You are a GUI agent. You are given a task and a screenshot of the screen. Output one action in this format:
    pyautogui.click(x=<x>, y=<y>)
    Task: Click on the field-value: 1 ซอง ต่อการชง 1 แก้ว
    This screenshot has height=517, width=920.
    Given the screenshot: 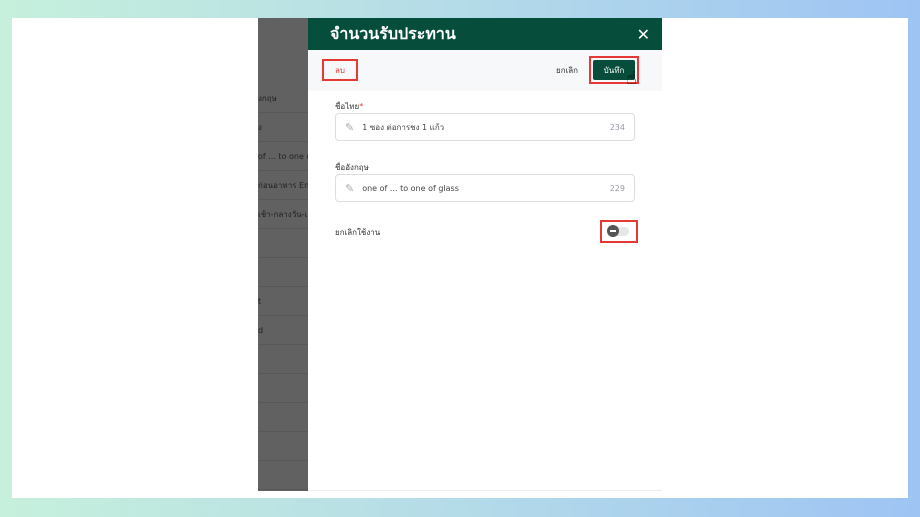 What is the action you would take?
    pyautogui.click(x=403, y=127)
    